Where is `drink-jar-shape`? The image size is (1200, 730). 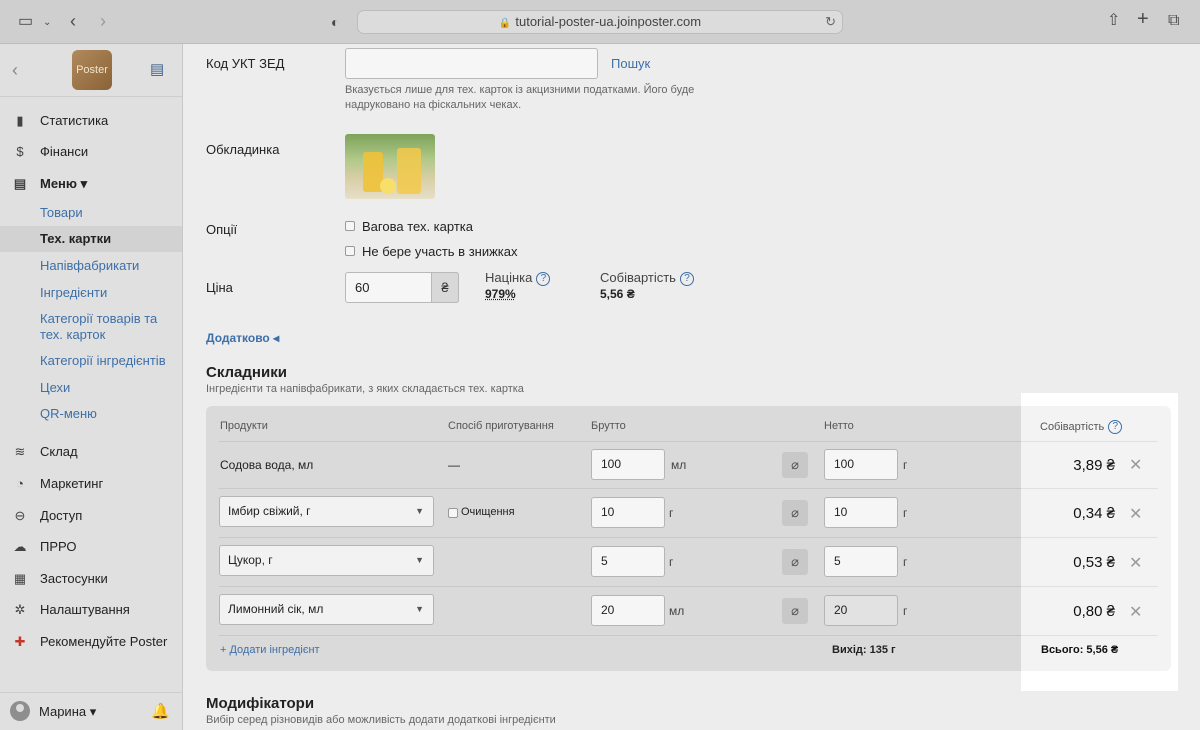 drink-jar-shape is located at coordinates (409, 171).